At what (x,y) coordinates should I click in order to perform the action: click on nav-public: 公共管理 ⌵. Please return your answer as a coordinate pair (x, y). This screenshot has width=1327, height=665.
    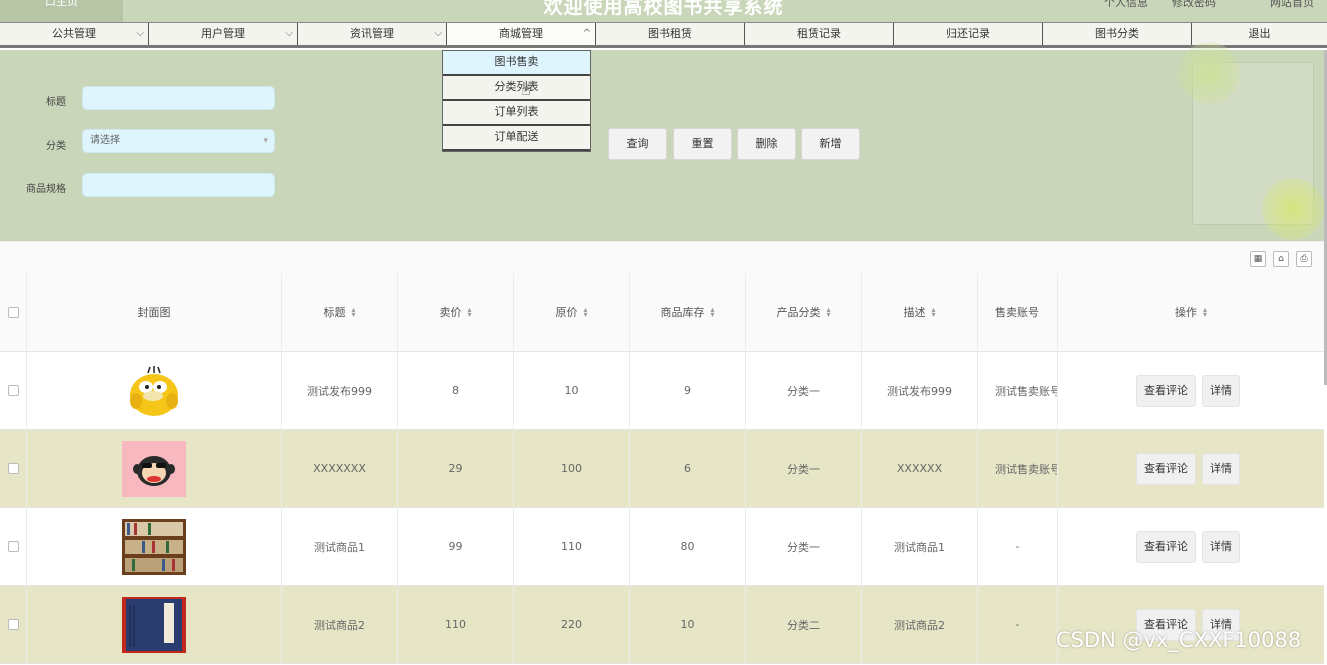
    Looking at the image, I should click on (74, 34).